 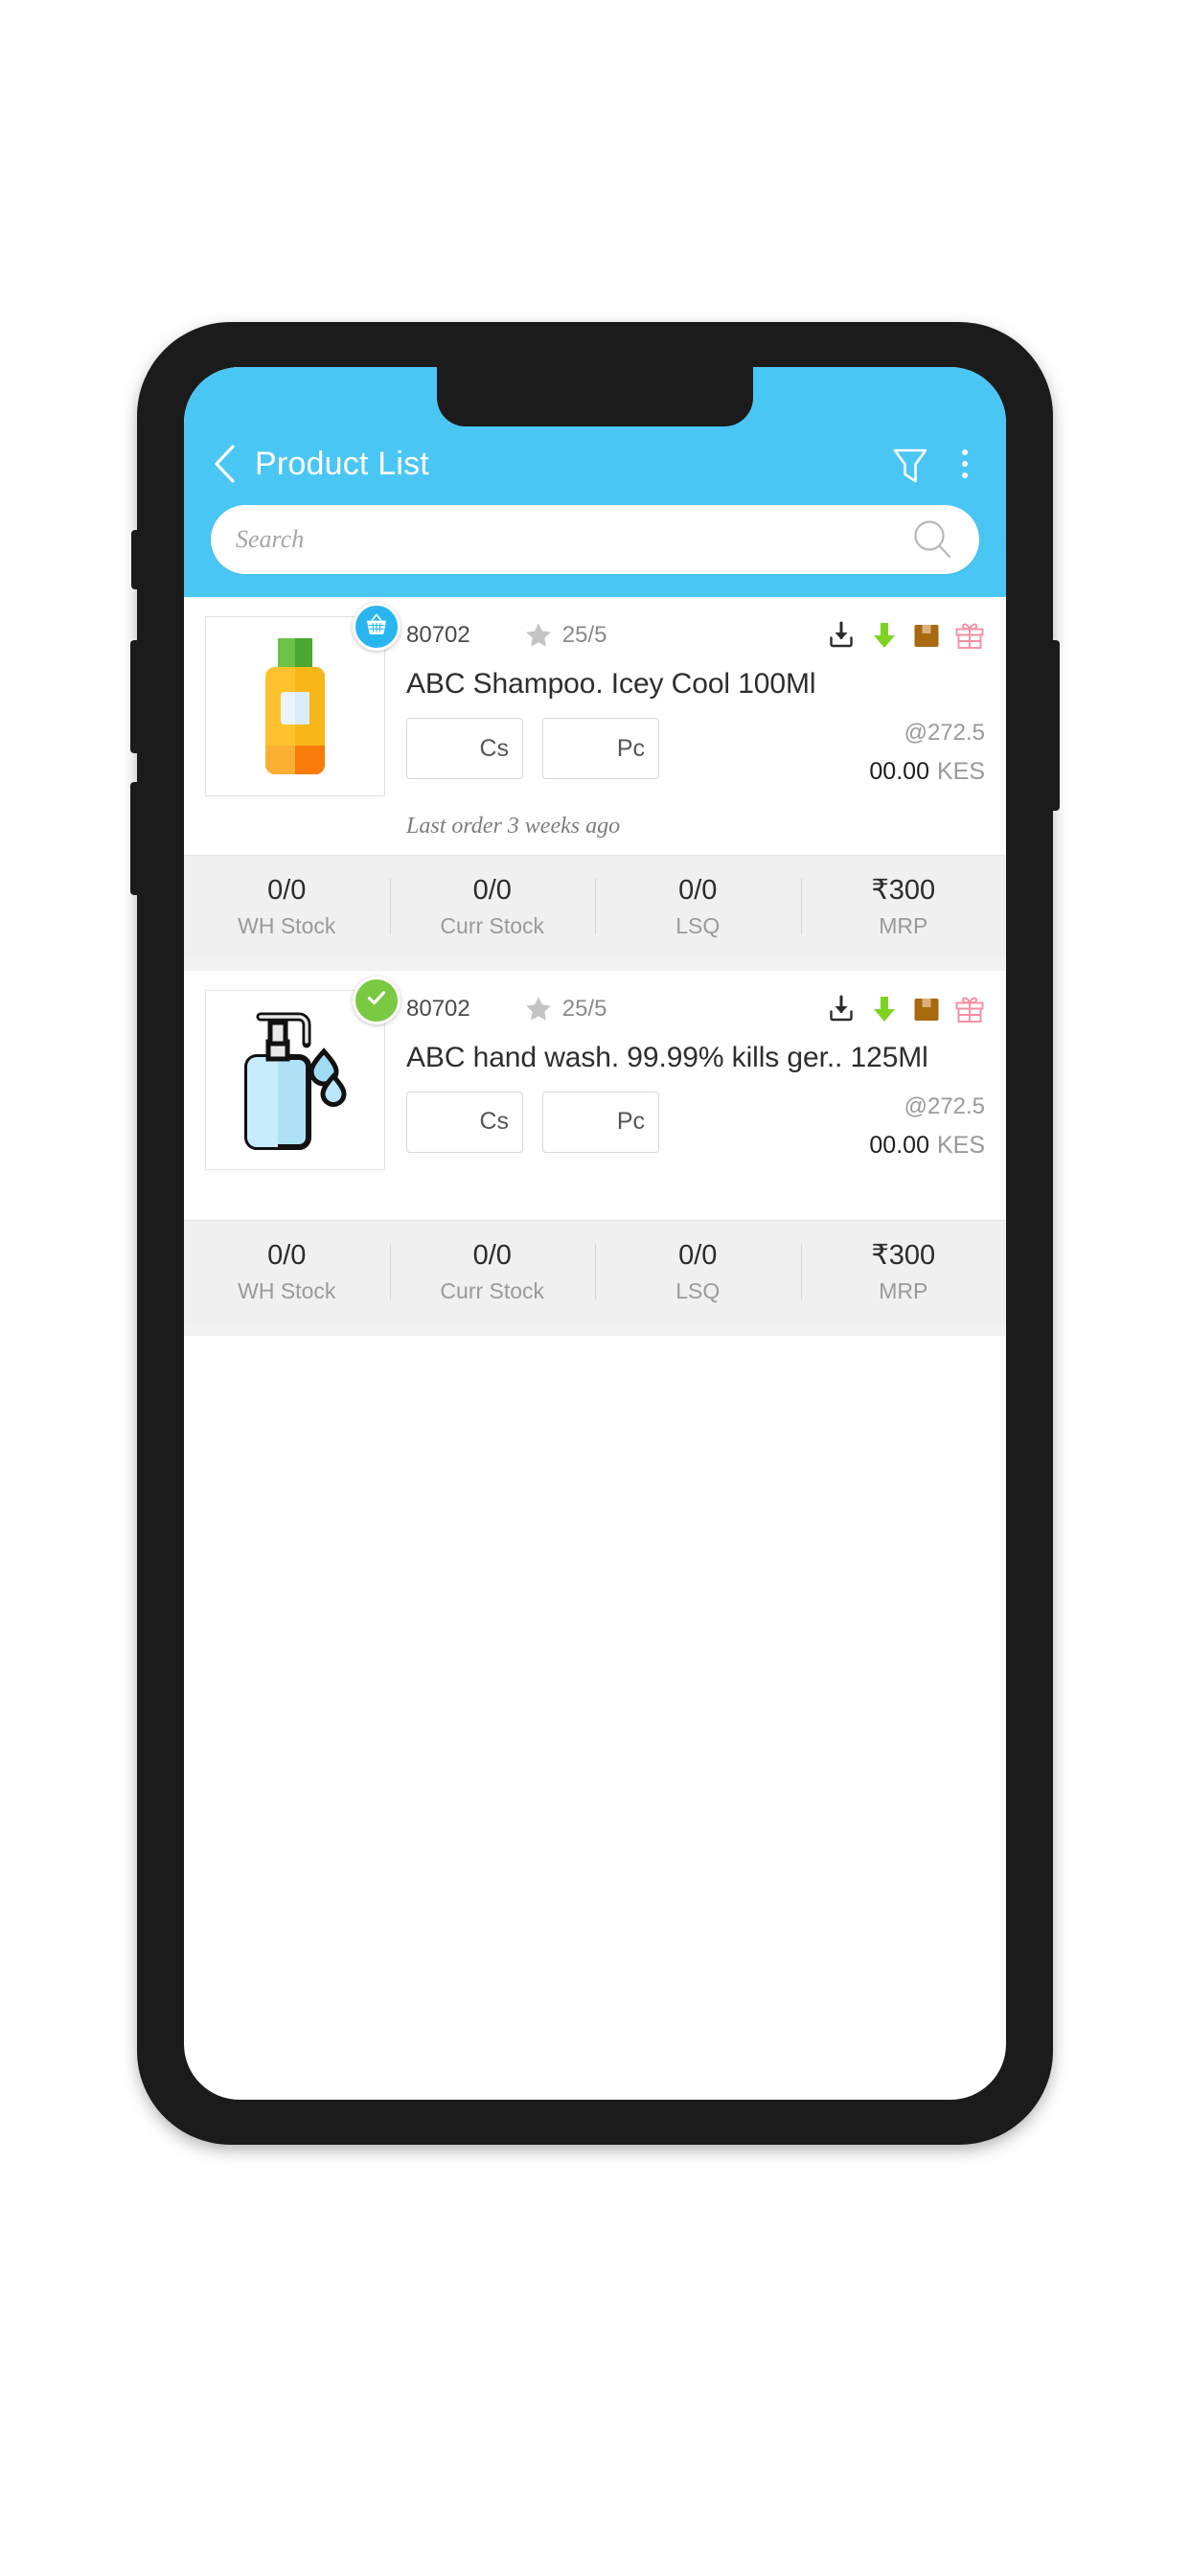 I want to click on product-title: ABC hand wash. 99.99% kills ger.. 125Ml, so click(x=667, y=1057).